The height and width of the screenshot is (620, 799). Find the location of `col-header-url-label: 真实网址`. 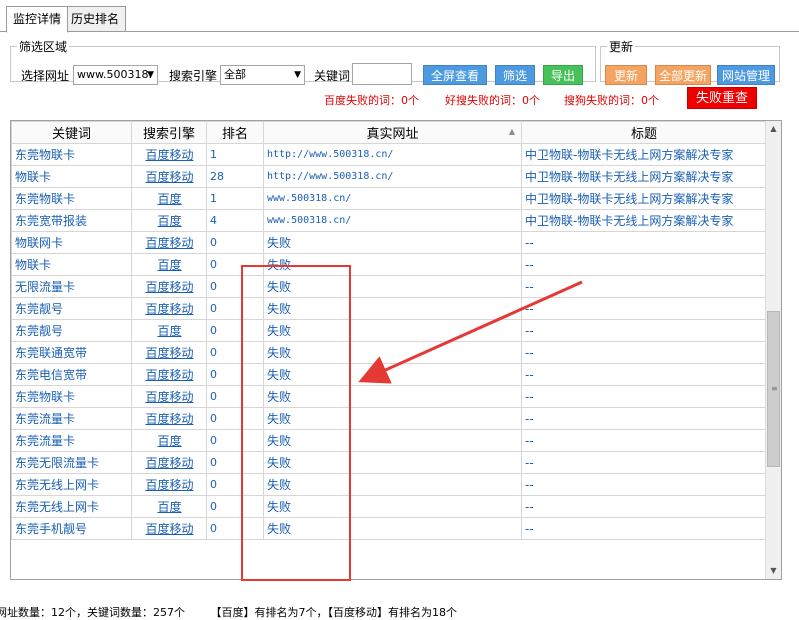

col-header-url-label: 真实网址 is located at coordinates (392, 134).